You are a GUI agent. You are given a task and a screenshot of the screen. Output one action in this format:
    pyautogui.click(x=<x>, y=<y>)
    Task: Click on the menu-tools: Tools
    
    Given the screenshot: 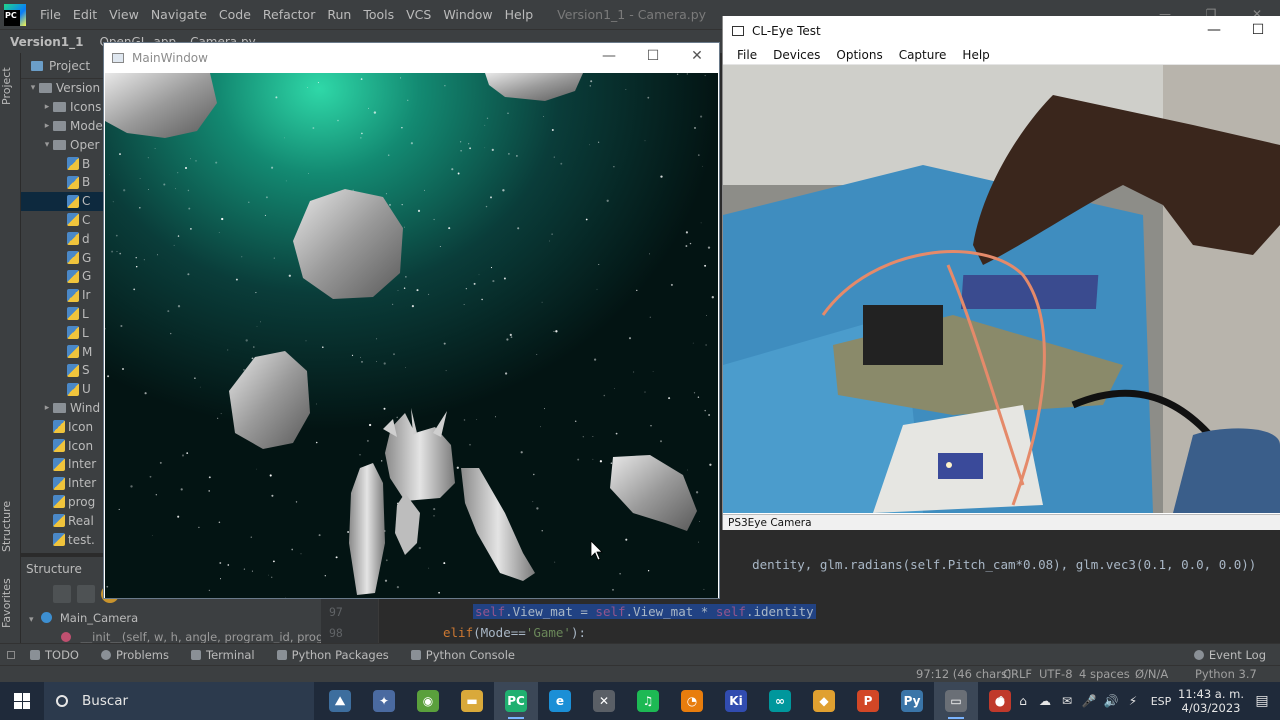 What is the action you would take?
    pyautogui.click(x=378, y=14)
    